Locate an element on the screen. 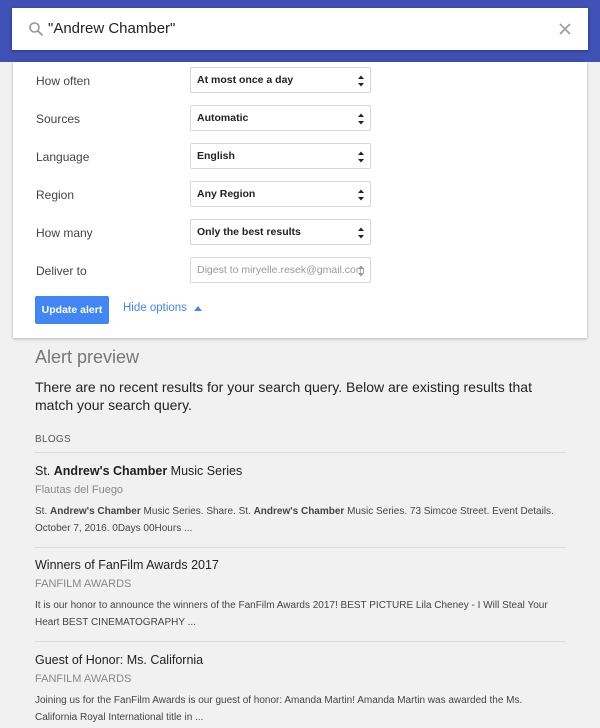 The height and width of the screenshot is (728, 600). option-row-language: Language English is located at coordinates (300, 157).